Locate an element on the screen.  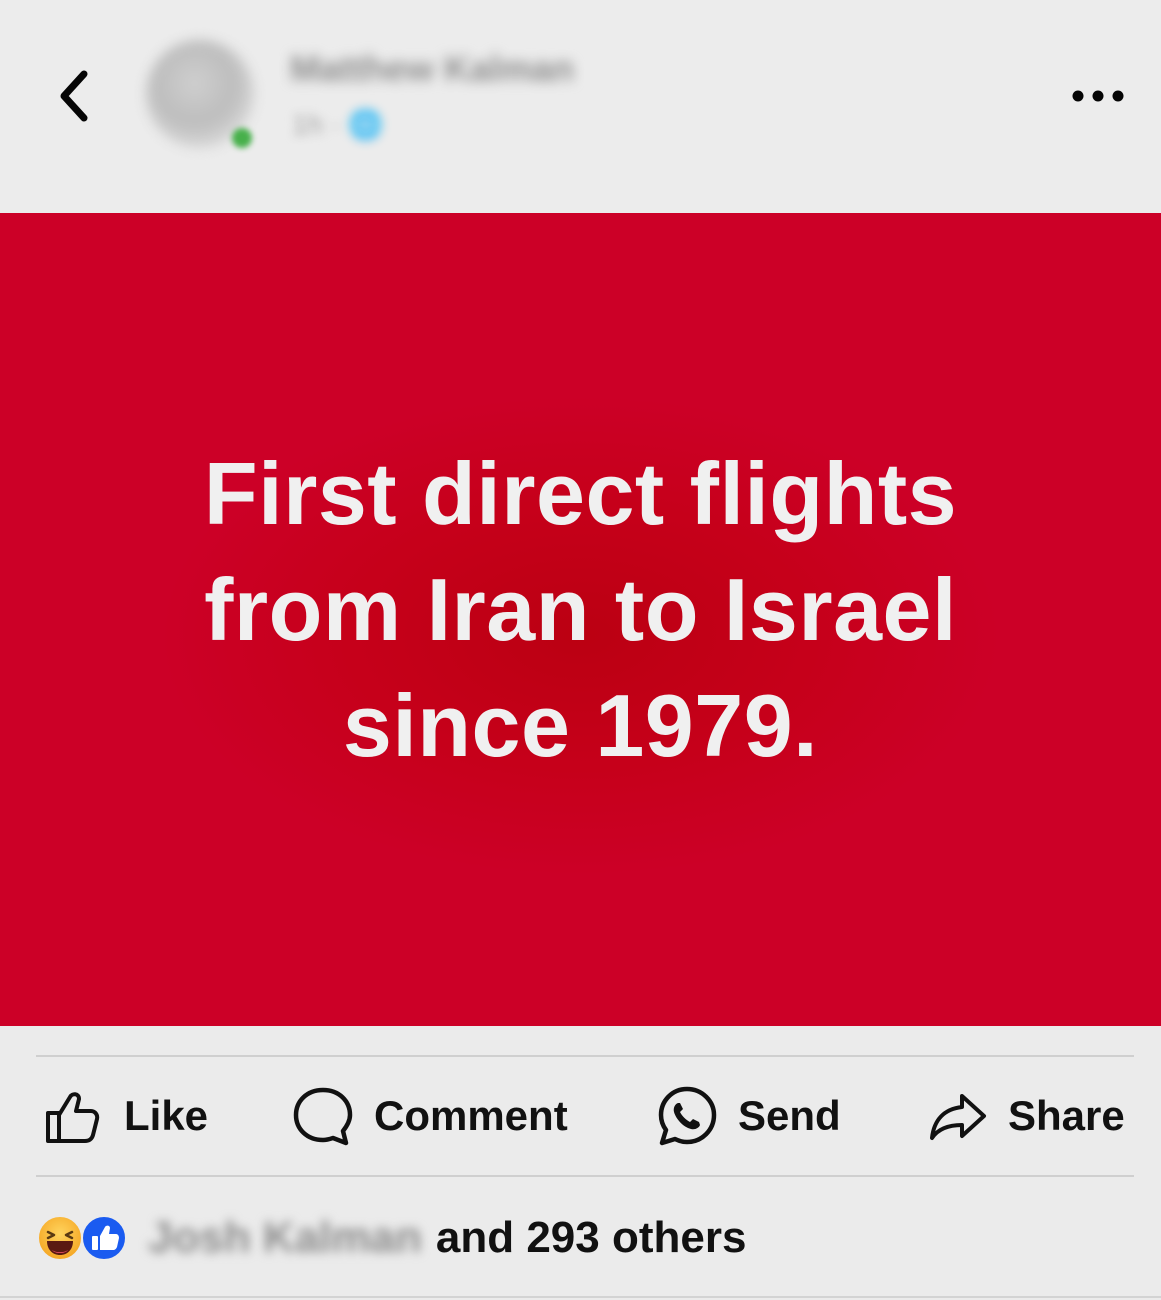
online-status-dot is located at coordinates (242, 138).